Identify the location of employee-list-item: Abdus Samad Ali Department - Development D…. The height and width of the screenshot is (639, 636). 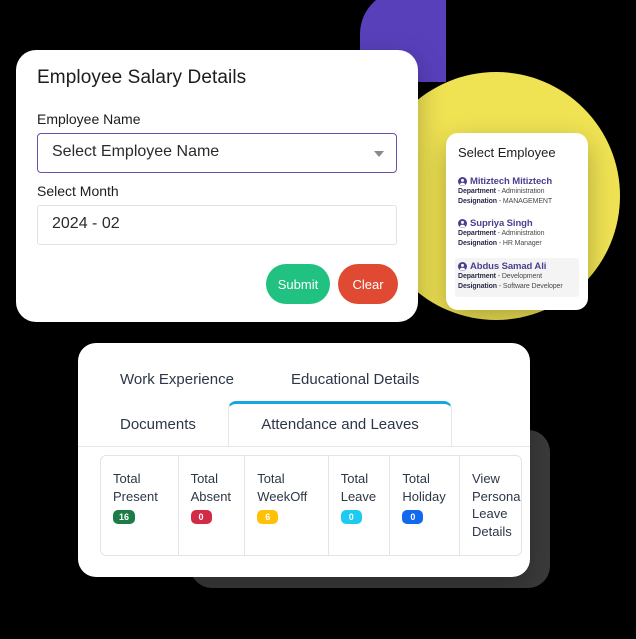
(517, 277).